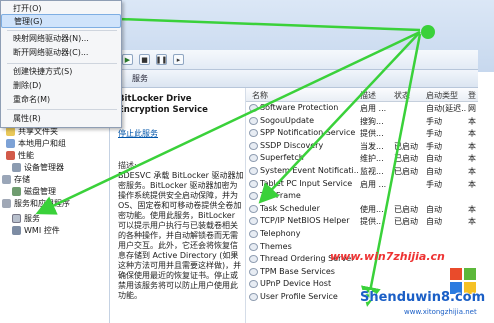  Describe the element at coordinates (61, 72) in the screenshot. I see `menu-item-create-shortcut: 创建快捷方式(S)` at that location.